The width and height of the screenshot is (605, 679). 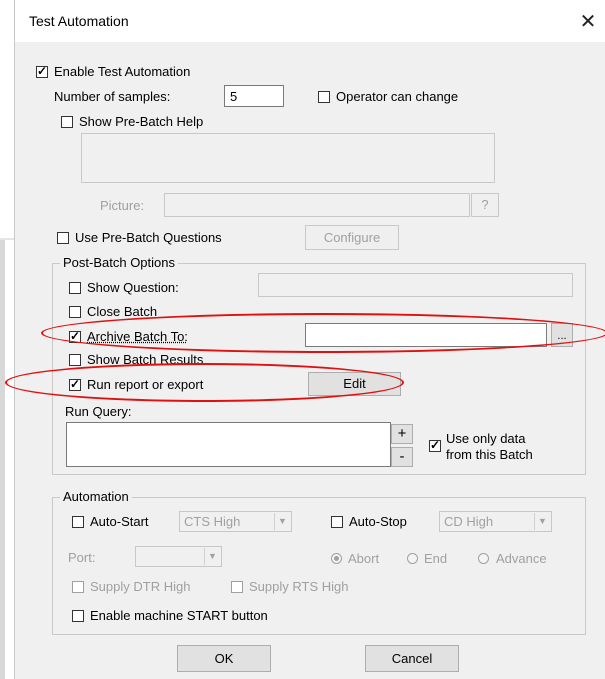 I want to click on end-label: End, so click(x=436, y=558).